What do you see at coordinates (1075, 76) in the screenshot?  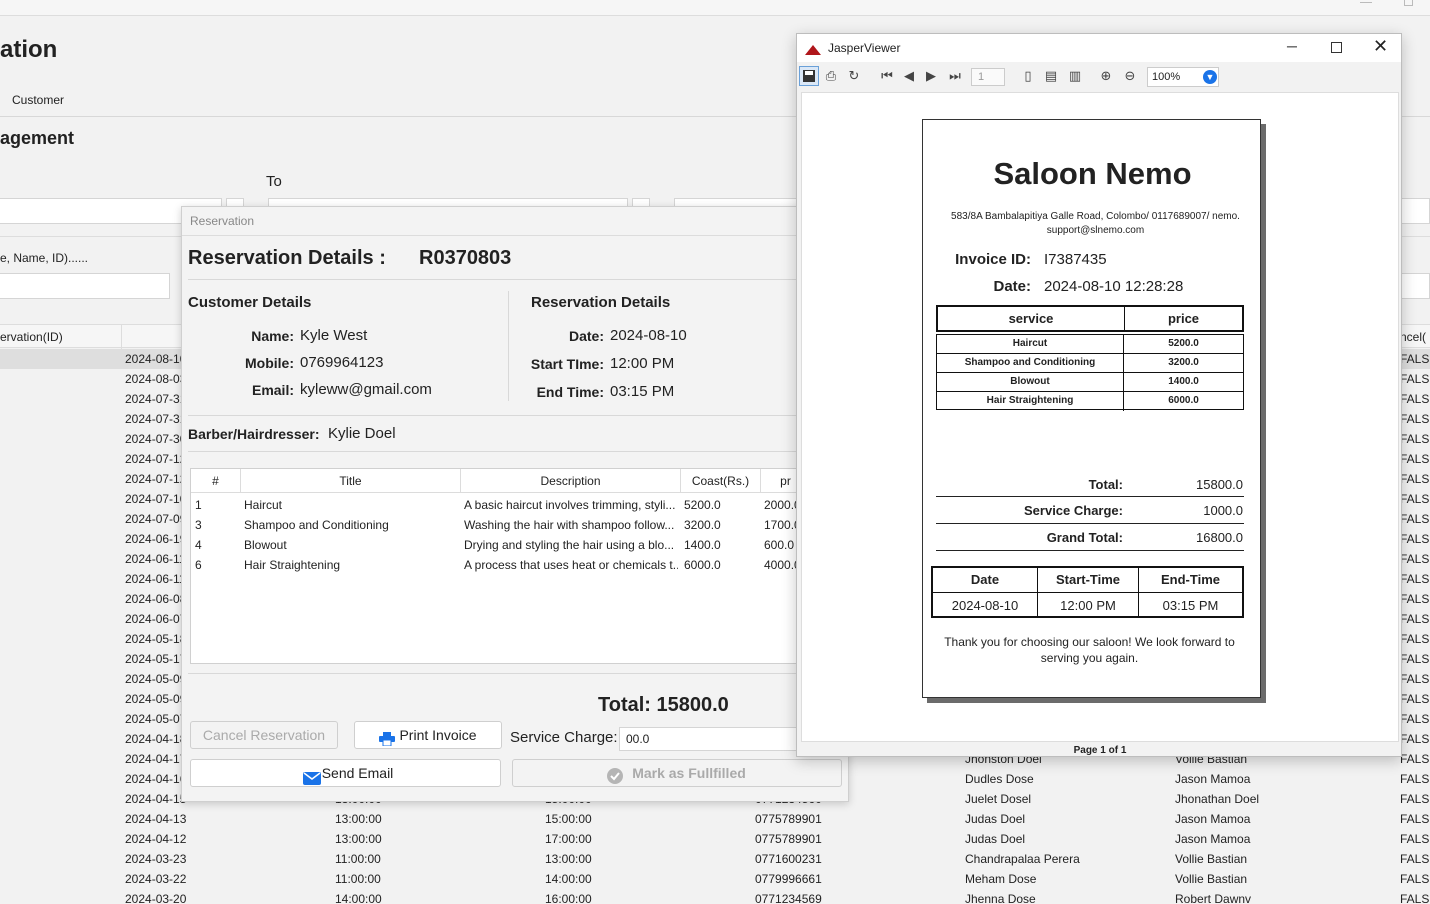 I see `fit-width-icon: ▥` at bounding box center [1075, 76].